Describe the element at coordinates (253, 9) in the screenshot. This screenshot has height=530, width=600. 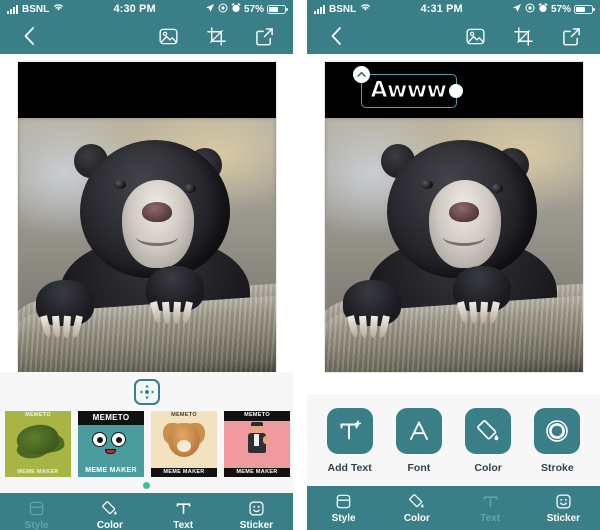
I see `battery-percent-label: 57%` at that location.